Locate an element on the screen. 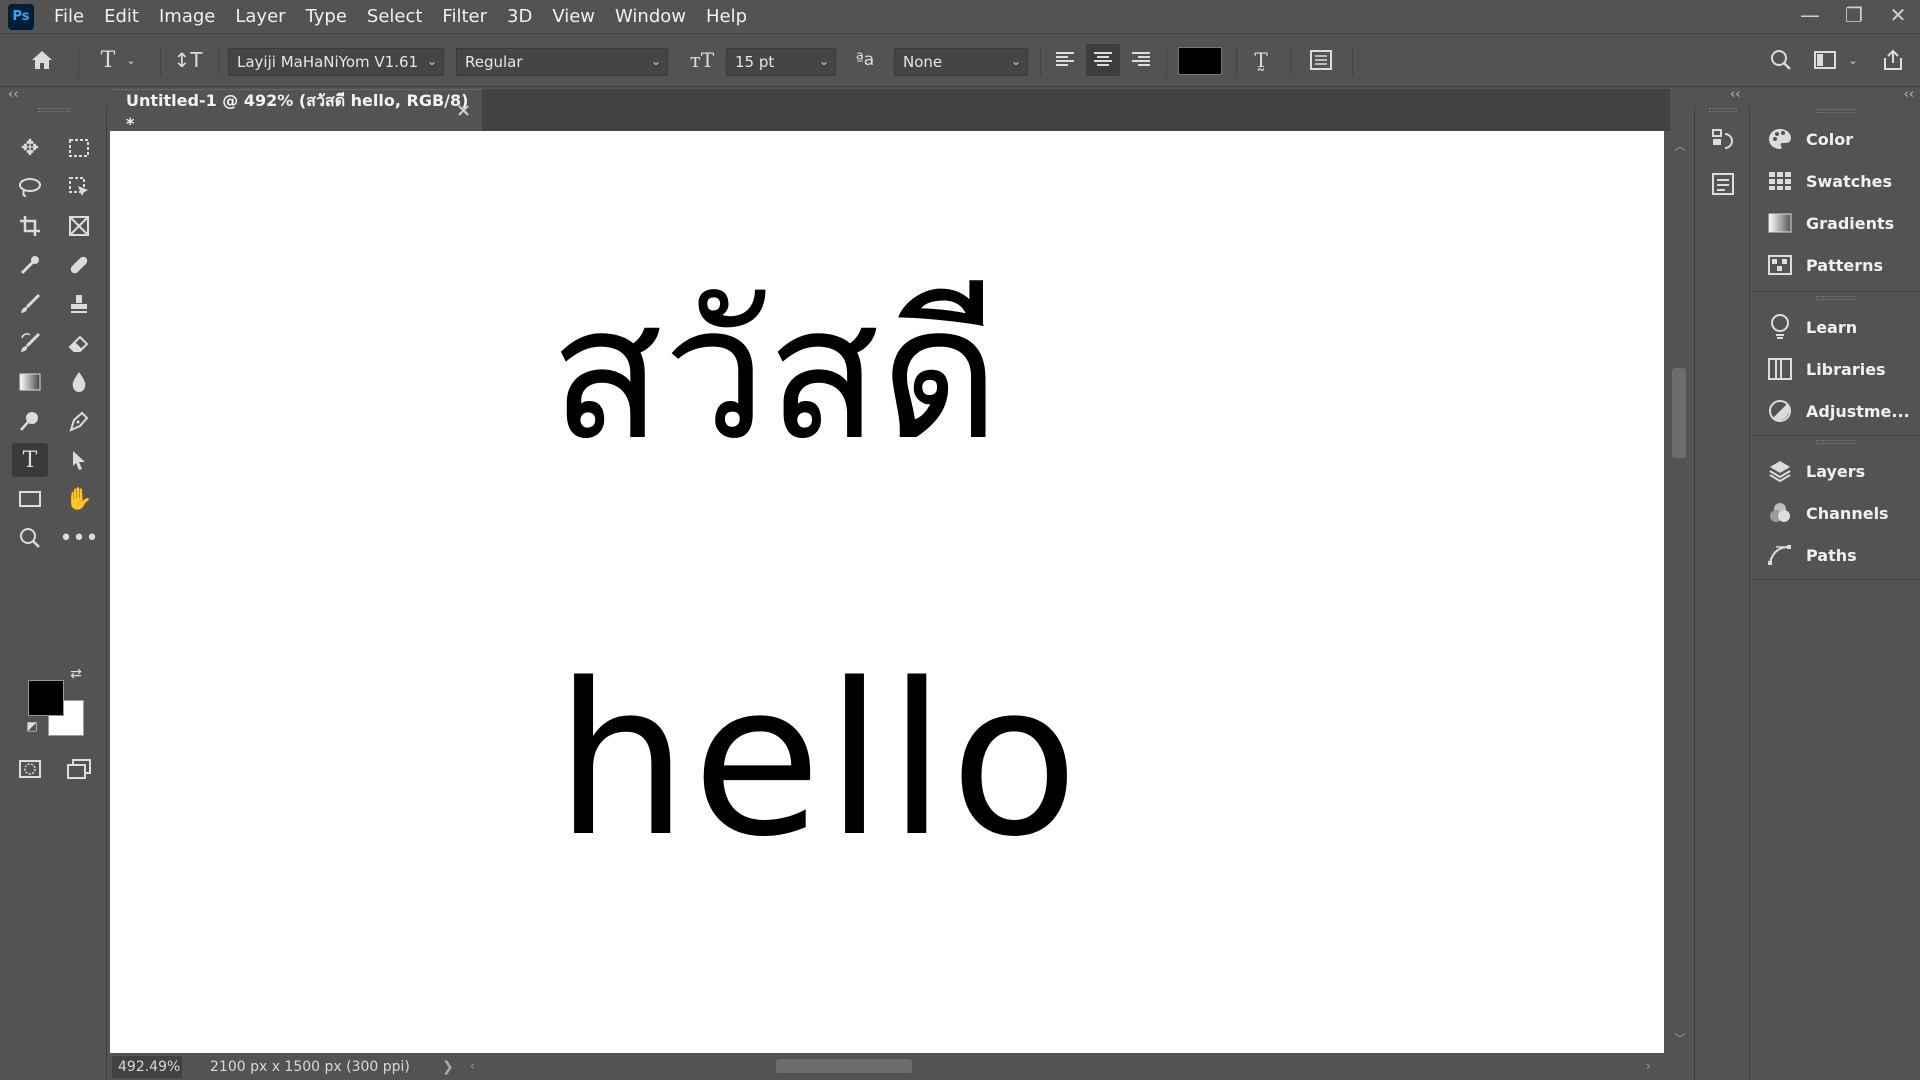  screen-mode-icon is located at coordinates (79, 769).